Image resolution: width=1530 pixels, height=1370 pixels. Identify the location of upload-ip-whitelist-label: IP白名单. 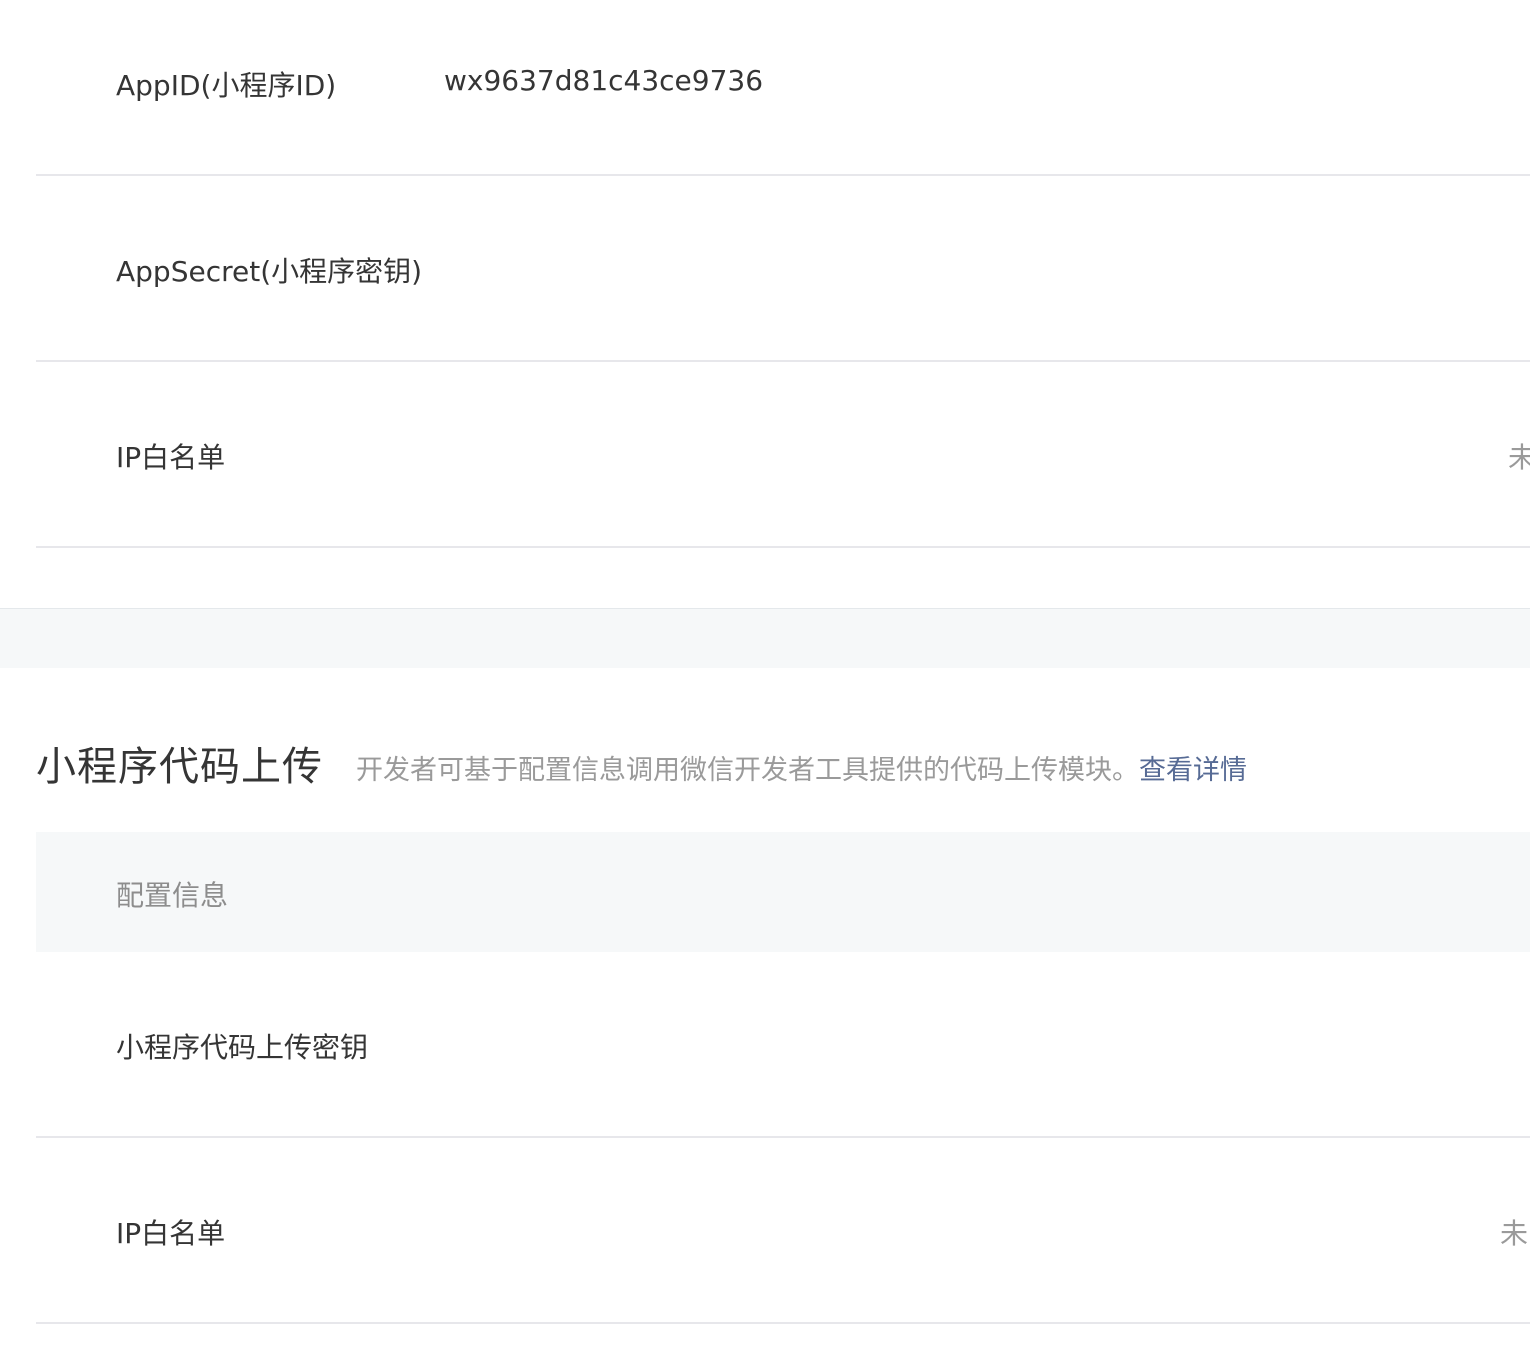
(171, 1233).